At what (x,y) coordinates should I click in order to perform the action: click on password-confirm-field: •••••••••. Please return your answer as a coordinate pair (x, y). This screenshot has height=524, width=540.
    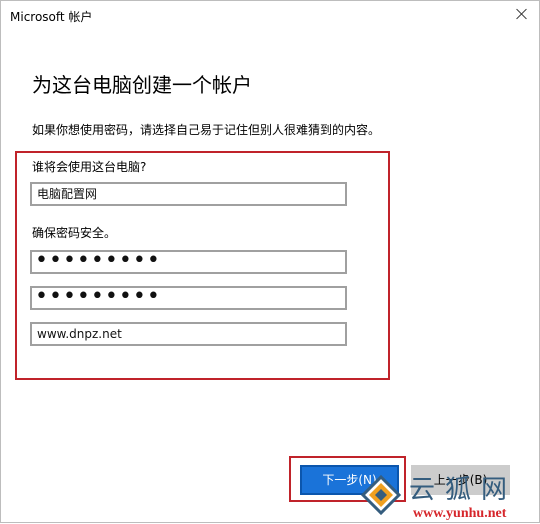
    Looking at the image, I should click on (188, 298).